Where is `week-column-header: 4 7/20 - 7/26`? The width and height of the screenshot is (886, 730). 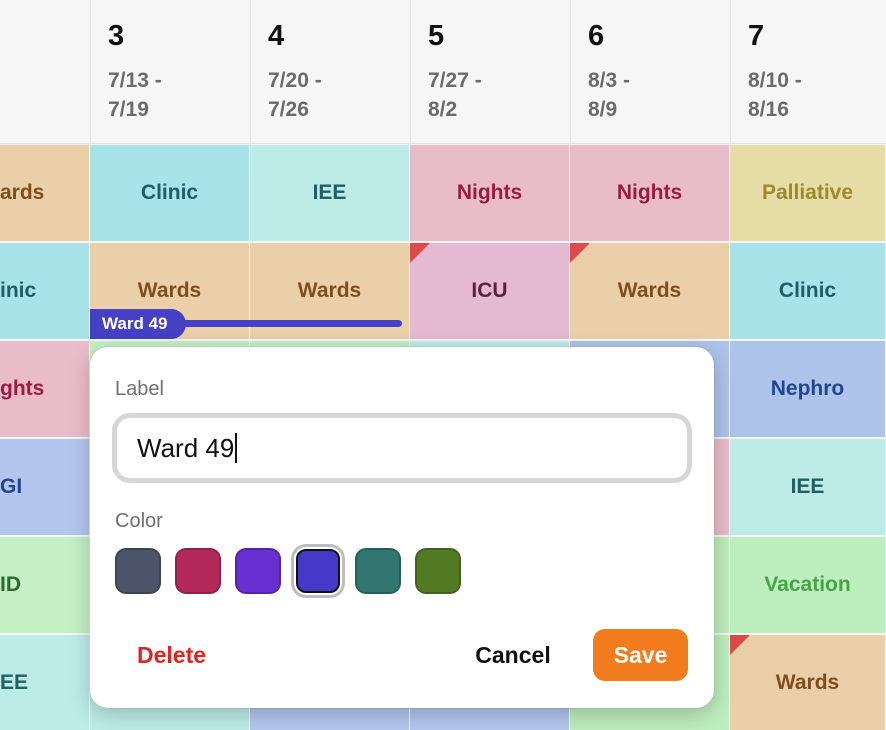 week-column-header: 4 7/20 - 7/26 is located at coordinates (330, 72).